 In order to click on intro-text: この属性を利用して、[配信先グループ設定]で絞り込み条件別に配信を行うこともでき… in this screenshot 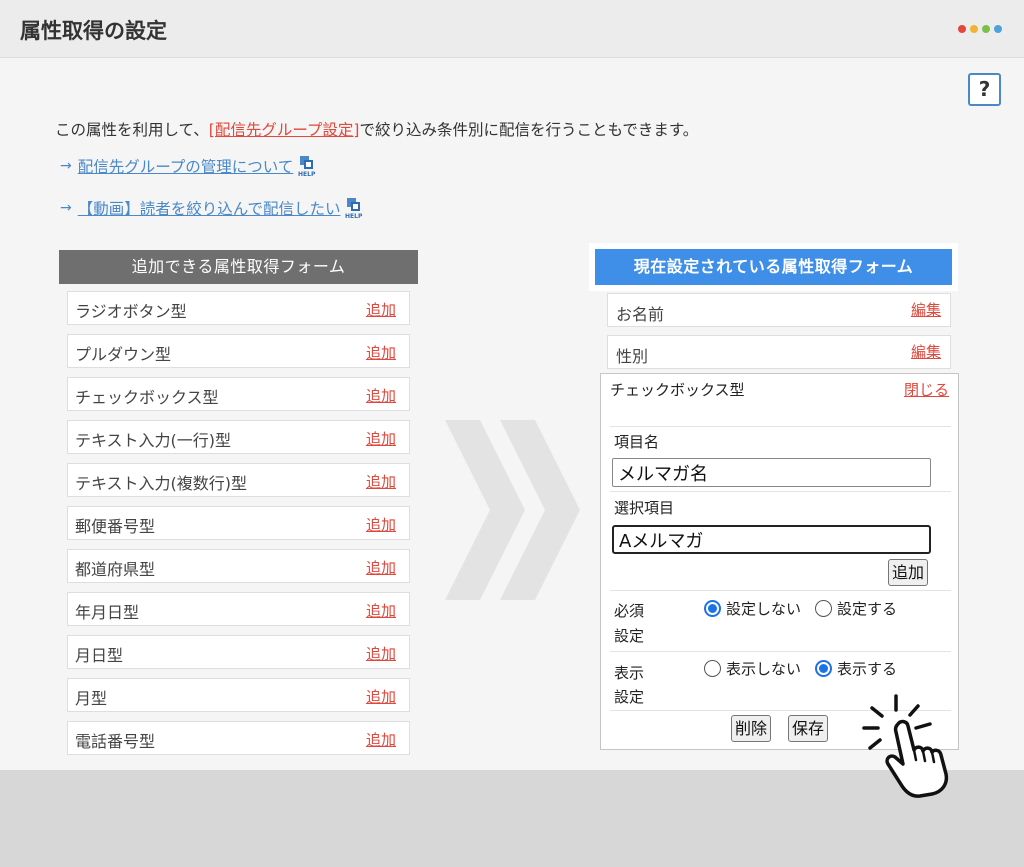, I will do `click(376, 129)`.